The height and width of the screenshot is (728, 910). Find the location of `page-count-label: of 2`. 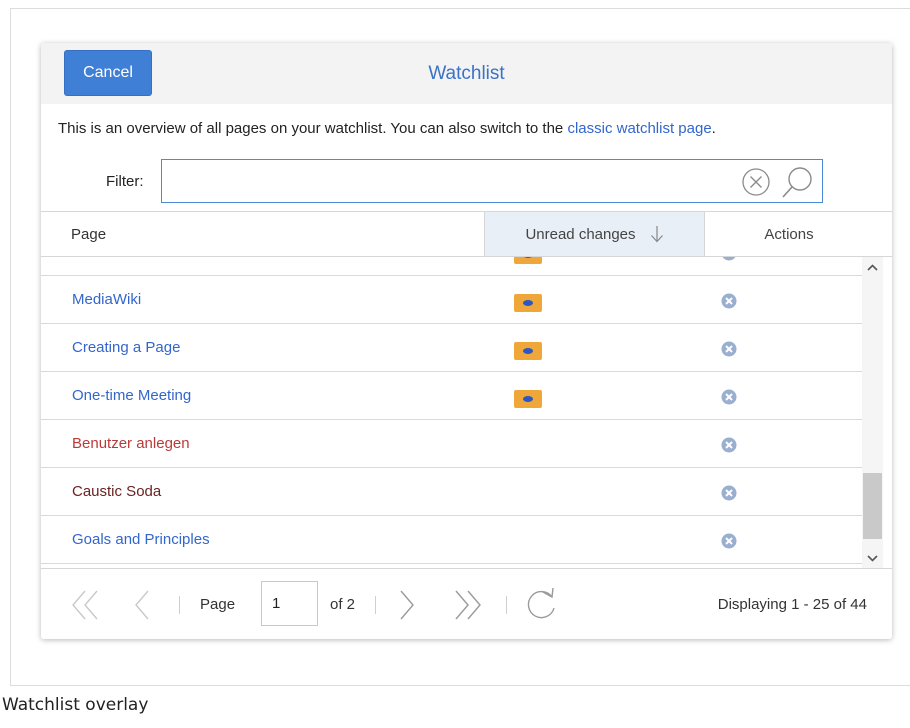

page-count-label: of 2 is located at coordinates (343, 604).